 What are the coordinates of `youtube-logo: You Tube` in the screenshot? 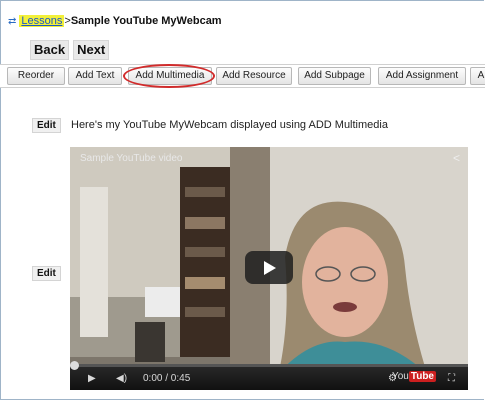 It's located at (414, 376).